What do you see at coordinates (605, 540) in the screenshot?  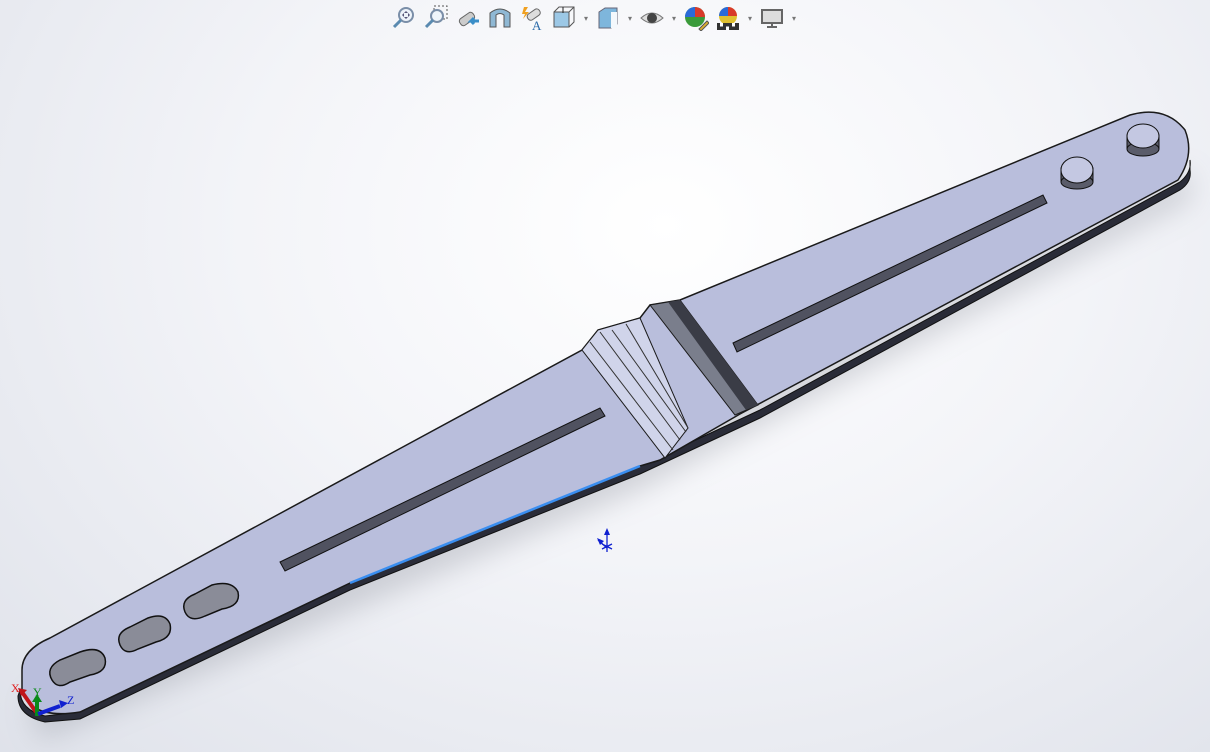 I see `origin-marker` at bounding box center [605, 540].